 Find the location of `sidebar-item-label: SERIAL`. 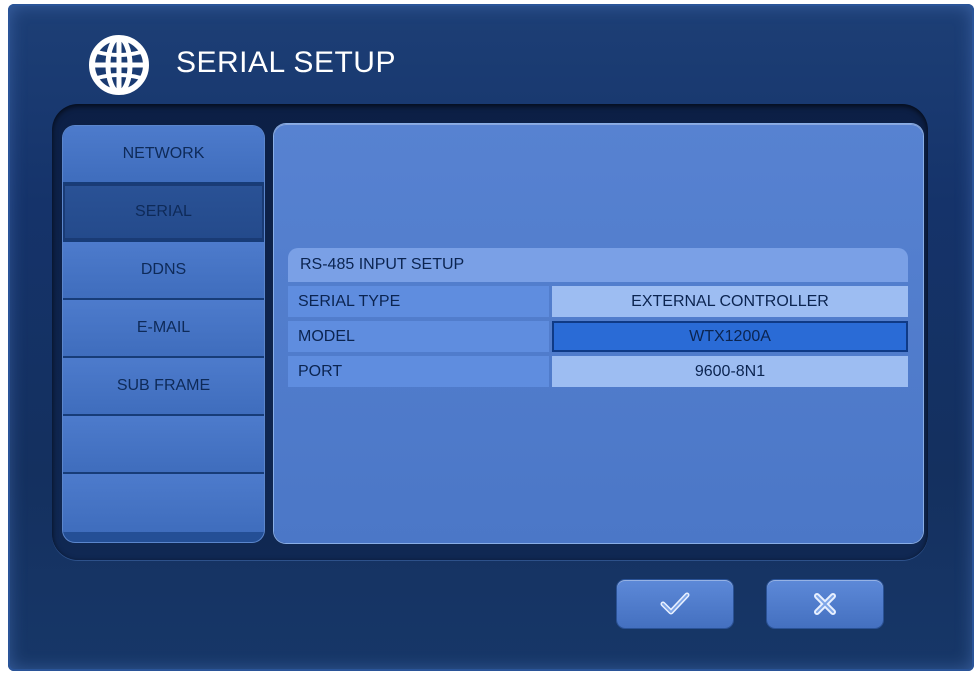

sidebar-item-label: SERIAL is located at coordinates (163, 211).